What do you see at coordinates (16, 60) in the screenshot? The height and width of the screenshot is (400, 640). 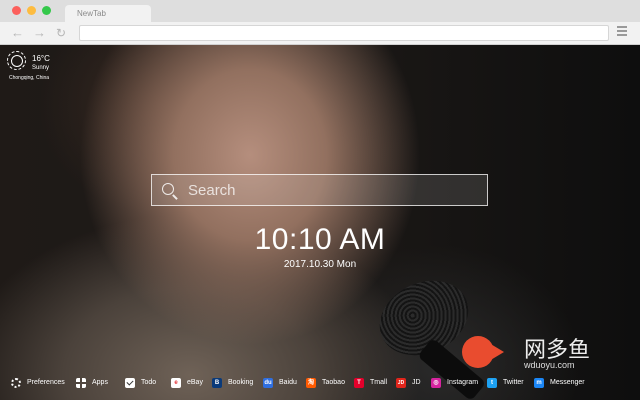 I see `sun-icon` at bounding box center [16, 60].